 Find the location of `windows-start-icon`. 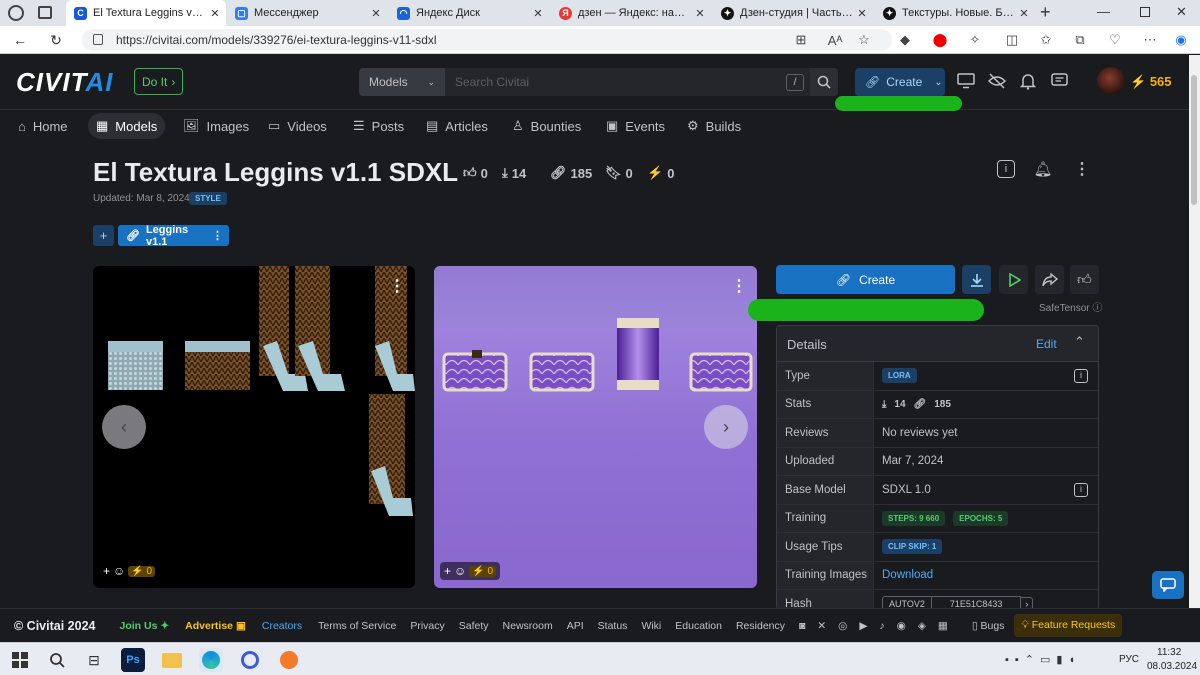

windows-start-icon is located at coordinates (20, 660).